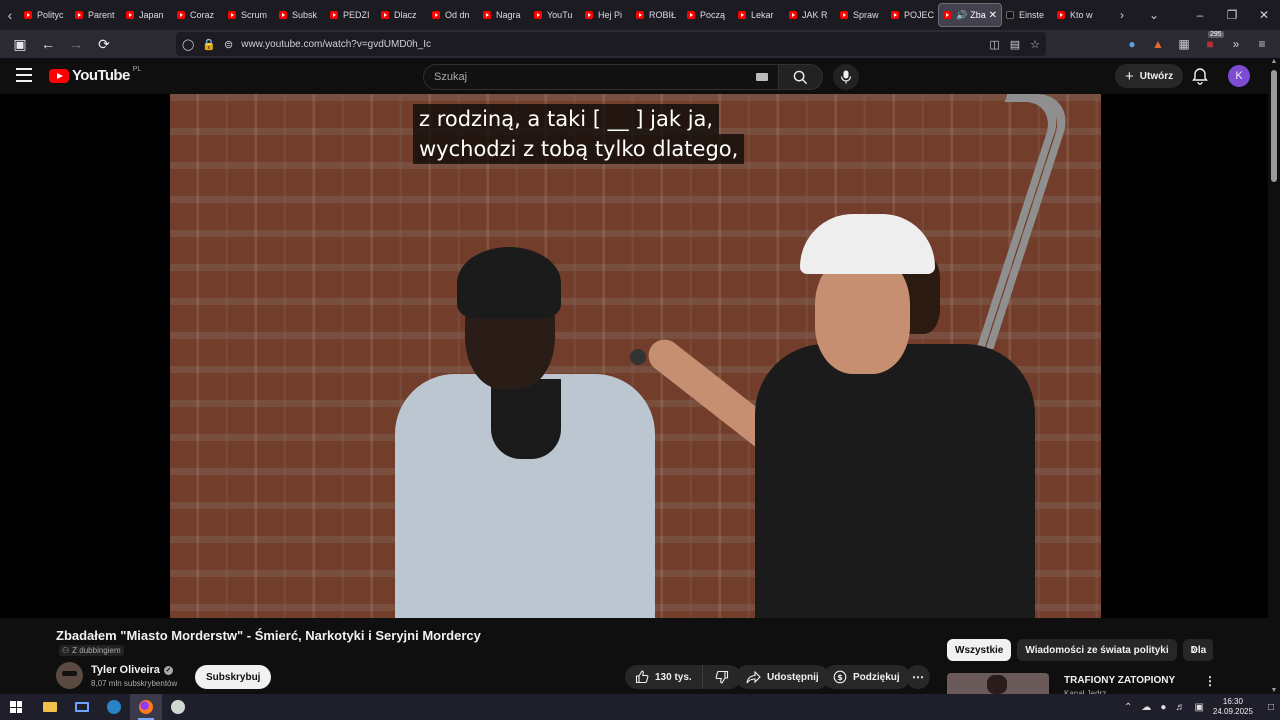 The image size is (1280, 720). What do you see at coordinates (16, 707) in the screenshot?
I see `start-button` at bounding box center [16, 707].